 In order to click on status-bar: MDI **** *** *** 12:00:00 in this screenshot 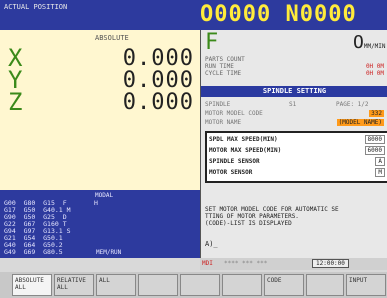, I will do `click(293, 264)`.